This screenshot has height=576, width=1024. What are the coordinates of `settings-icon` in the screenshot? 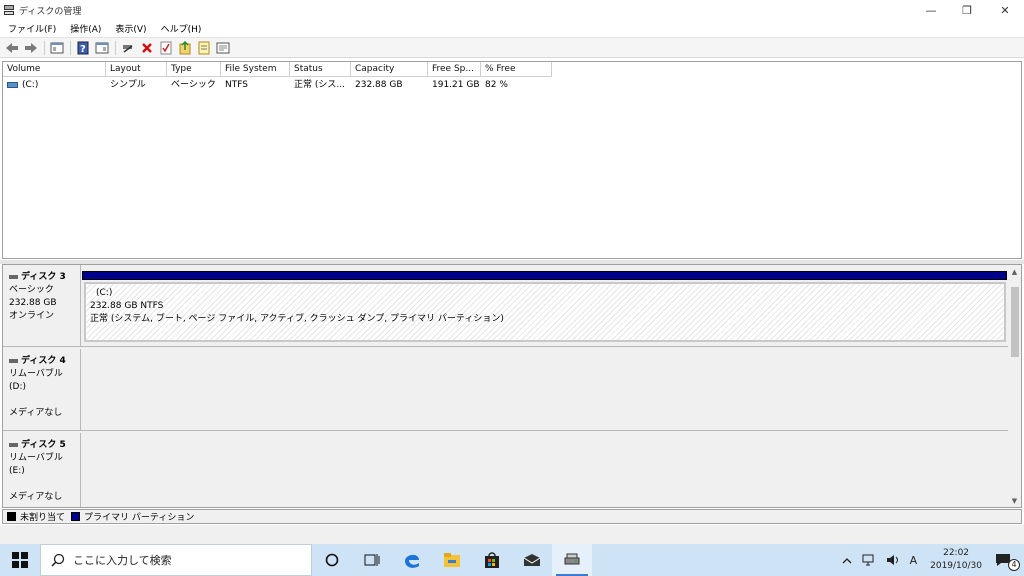 It's located at (223, 48).